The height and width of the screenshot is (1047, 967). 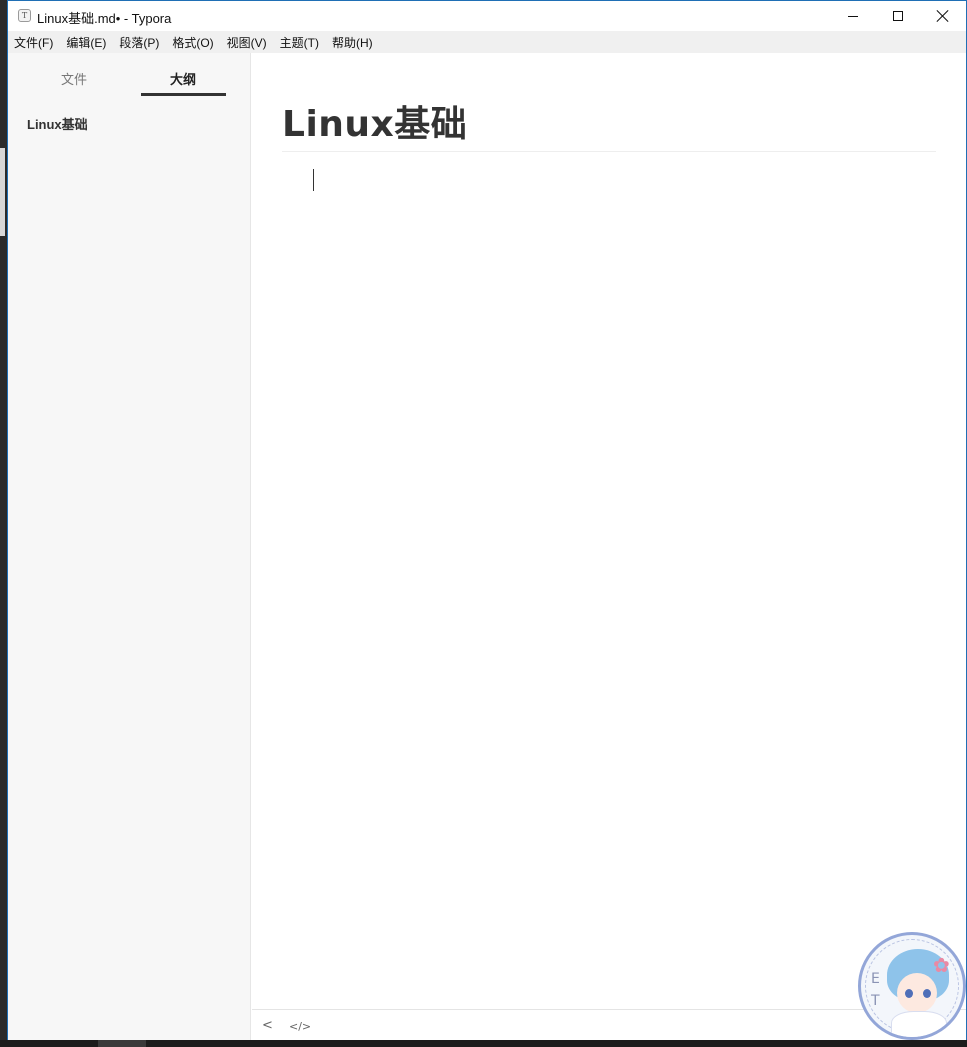 I want to click on document-heading: Linux基础, so click(x=374, y=121).